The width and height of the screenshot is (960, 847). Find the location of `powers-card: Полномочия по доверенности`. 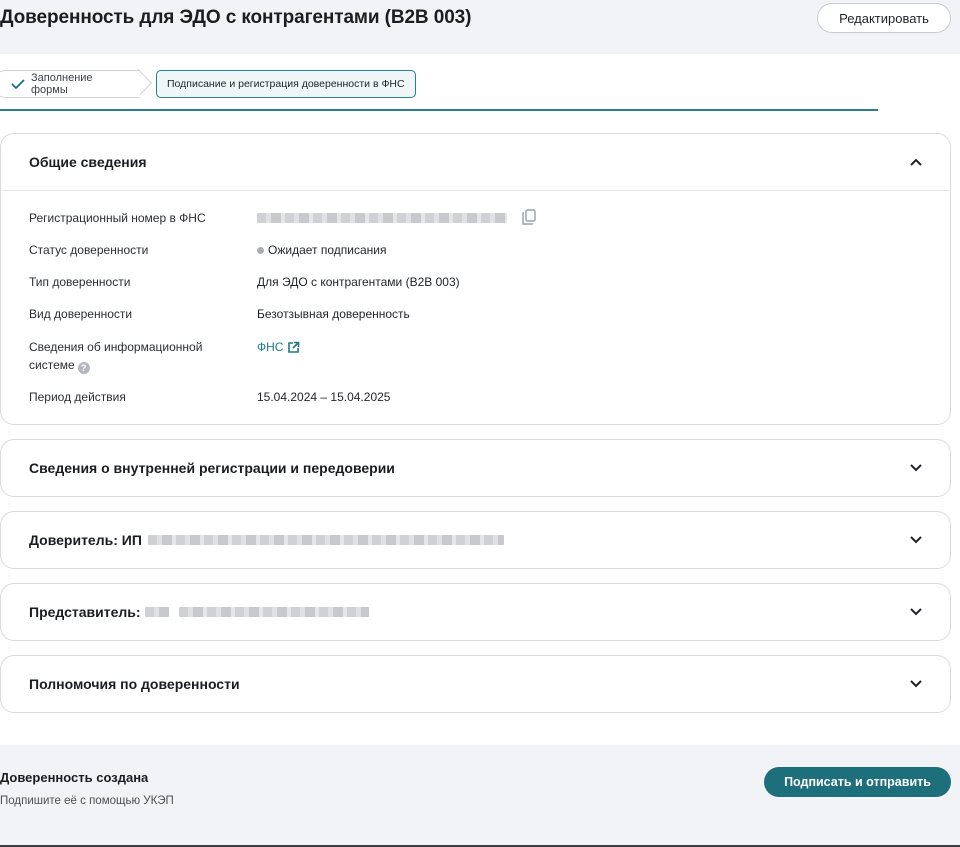

powers-card: Полномочия по доверенности is located at coordinates (475, 684).